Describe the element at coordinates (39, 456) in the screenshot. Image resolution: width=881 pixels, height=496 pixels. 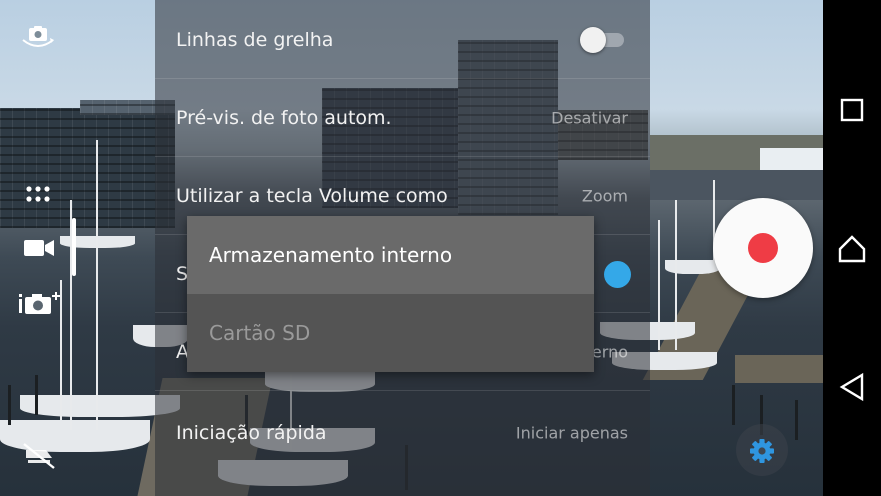
I see `flash-off-icon` at that location.